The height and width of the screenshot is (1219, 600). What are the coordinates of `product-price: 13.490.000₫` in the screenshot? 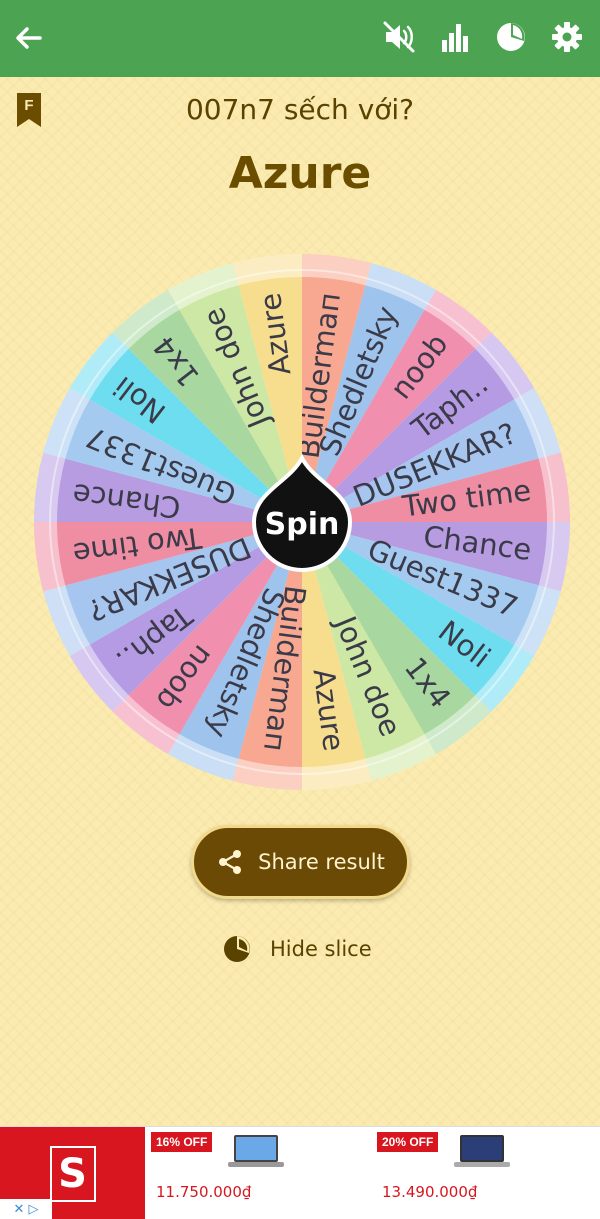 It's located at (430, 1192).